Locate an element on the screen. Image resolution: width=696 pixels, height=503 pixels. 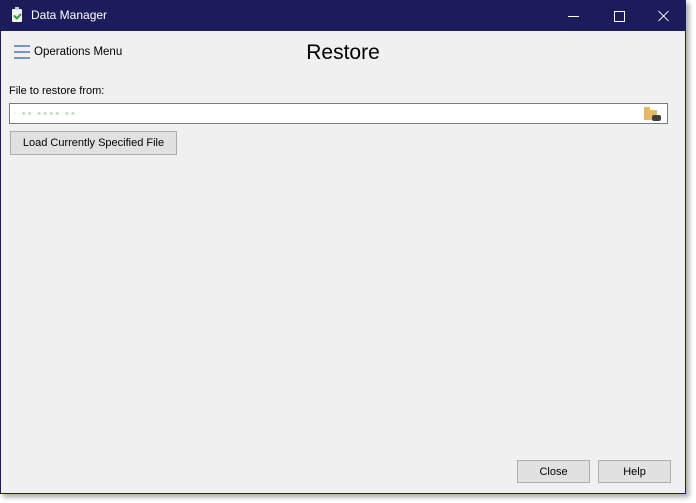
binoculars-icon is located at coordinates (656, 118).